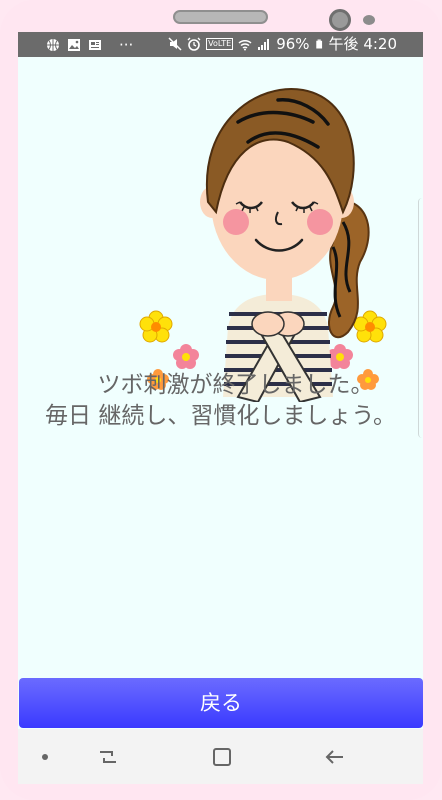 The height and width of the screenshot is (800, 442). Describe the element at coordinates (245, 45) in the screenshot. I see `wifi-icon` at that location.